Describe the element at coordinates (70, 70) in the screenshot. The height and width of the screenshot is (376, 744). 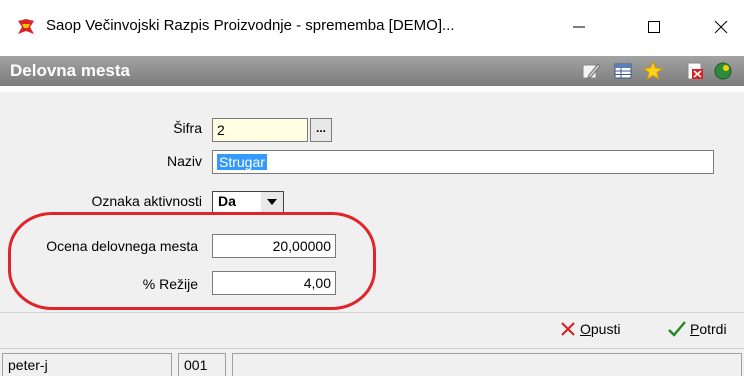
I see `section-title: Delovna mesta` at that location.